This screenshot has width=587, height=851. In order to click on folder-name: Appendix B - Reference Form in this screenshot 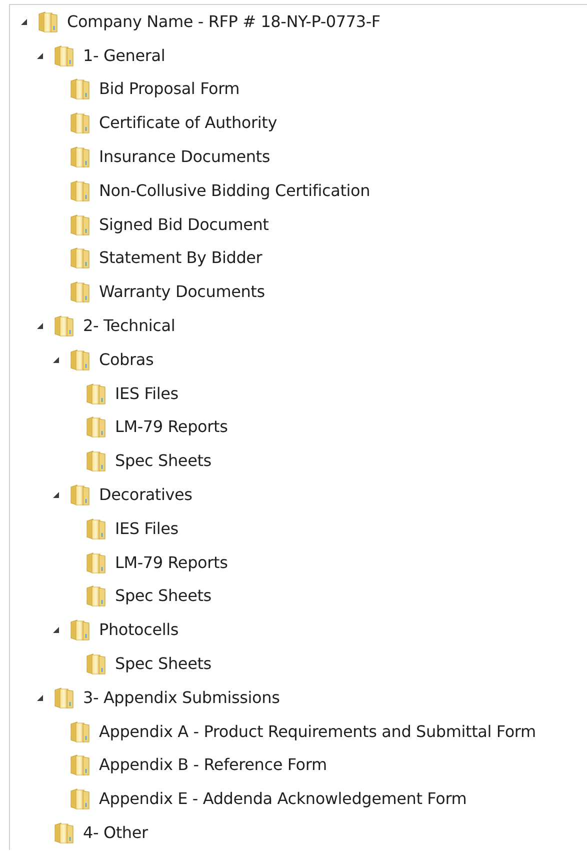, I will do `click(213, 765)`.